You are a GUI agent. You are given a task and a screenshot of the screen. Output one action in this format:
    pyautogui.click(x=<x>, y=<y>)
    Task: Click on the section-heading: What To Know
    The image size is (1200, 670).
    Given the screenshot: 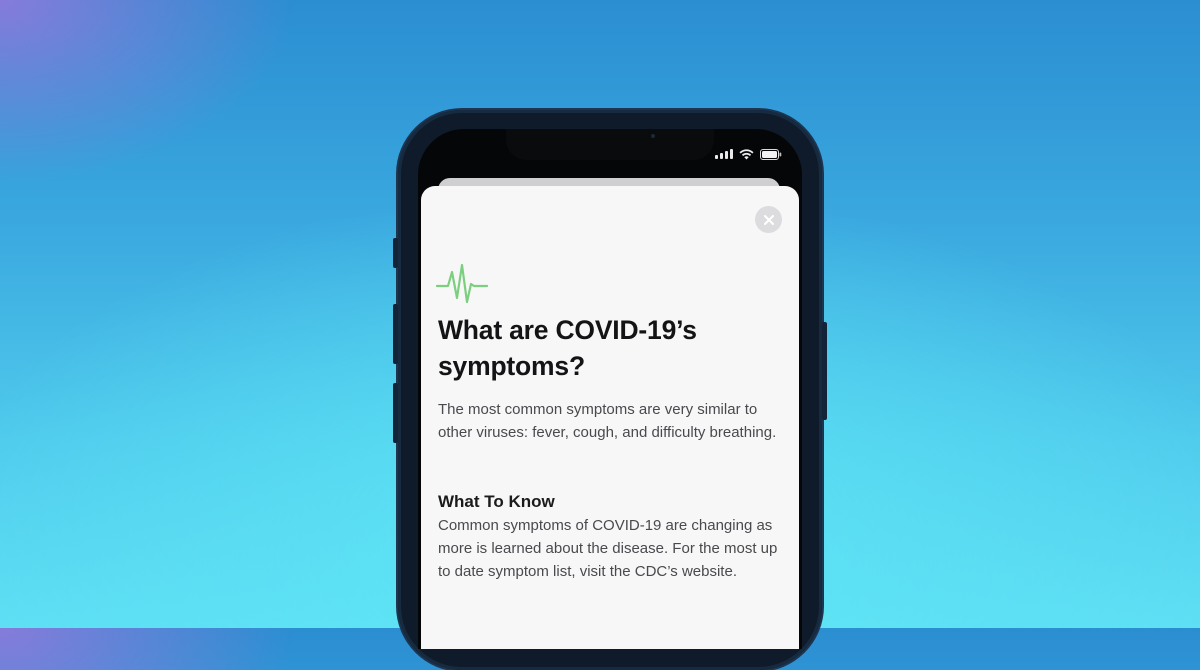 What is the action you would take?
    pyautogui.click(x=496, y=501)
    